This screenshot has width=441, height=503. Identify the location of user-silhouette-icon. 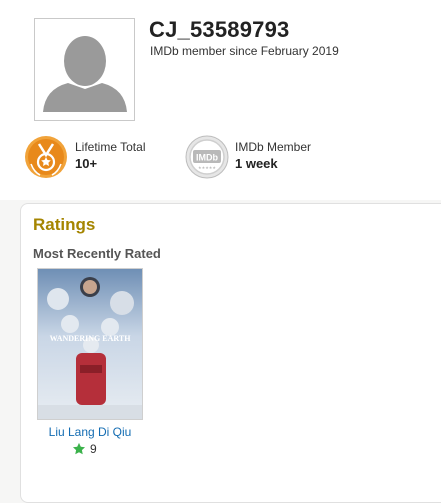
(84, 69).